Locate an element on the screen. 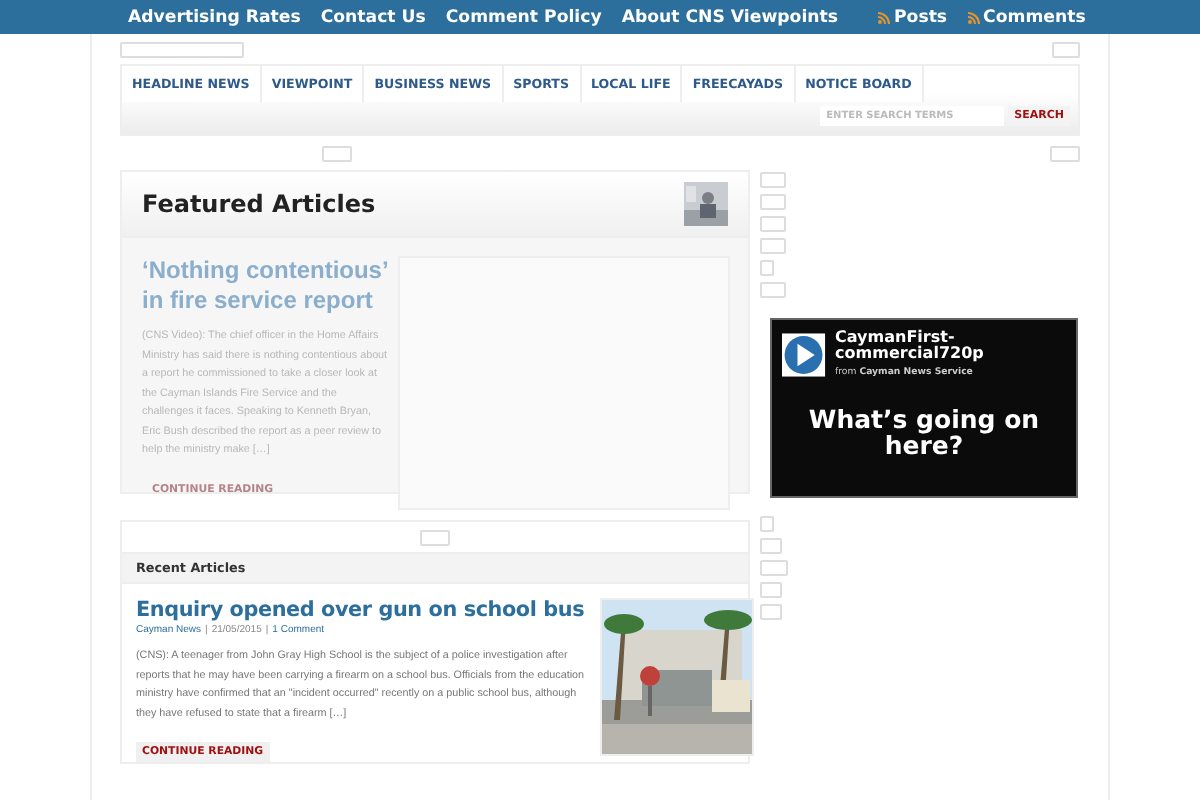 This screenshot has width=1200, height=800. video-title: CaymanFirst-commercial720p is located at coordinates (950, 346).